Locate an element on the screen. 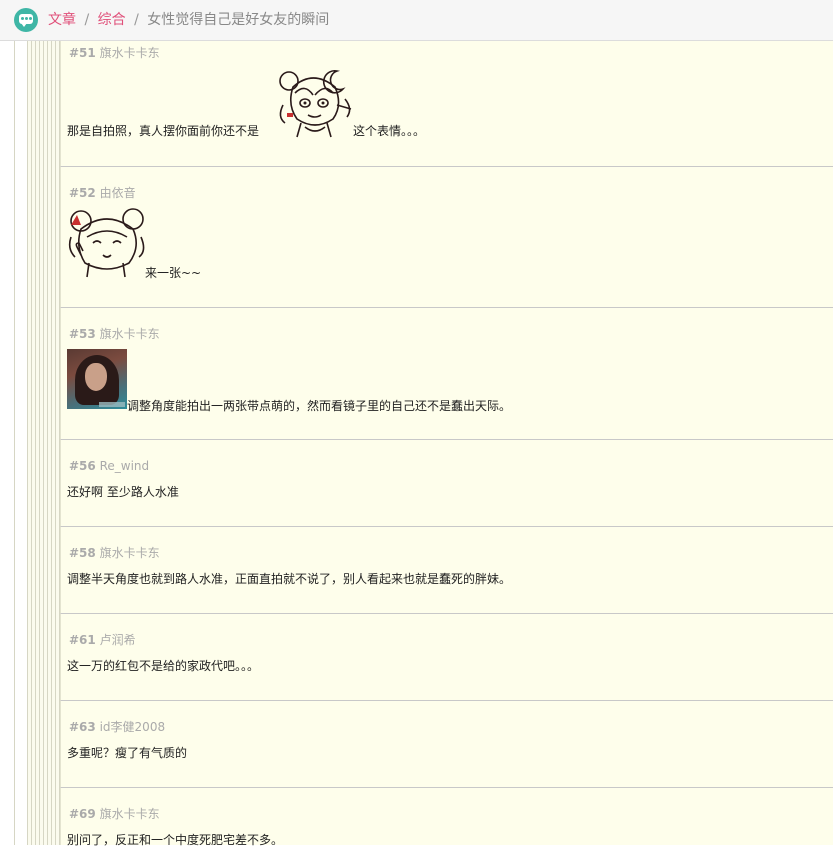 The image size is (833, 848). comment-post: #63 id李健2008 多重呢？瘦了有气质的 is located at coordinates (446, 744).